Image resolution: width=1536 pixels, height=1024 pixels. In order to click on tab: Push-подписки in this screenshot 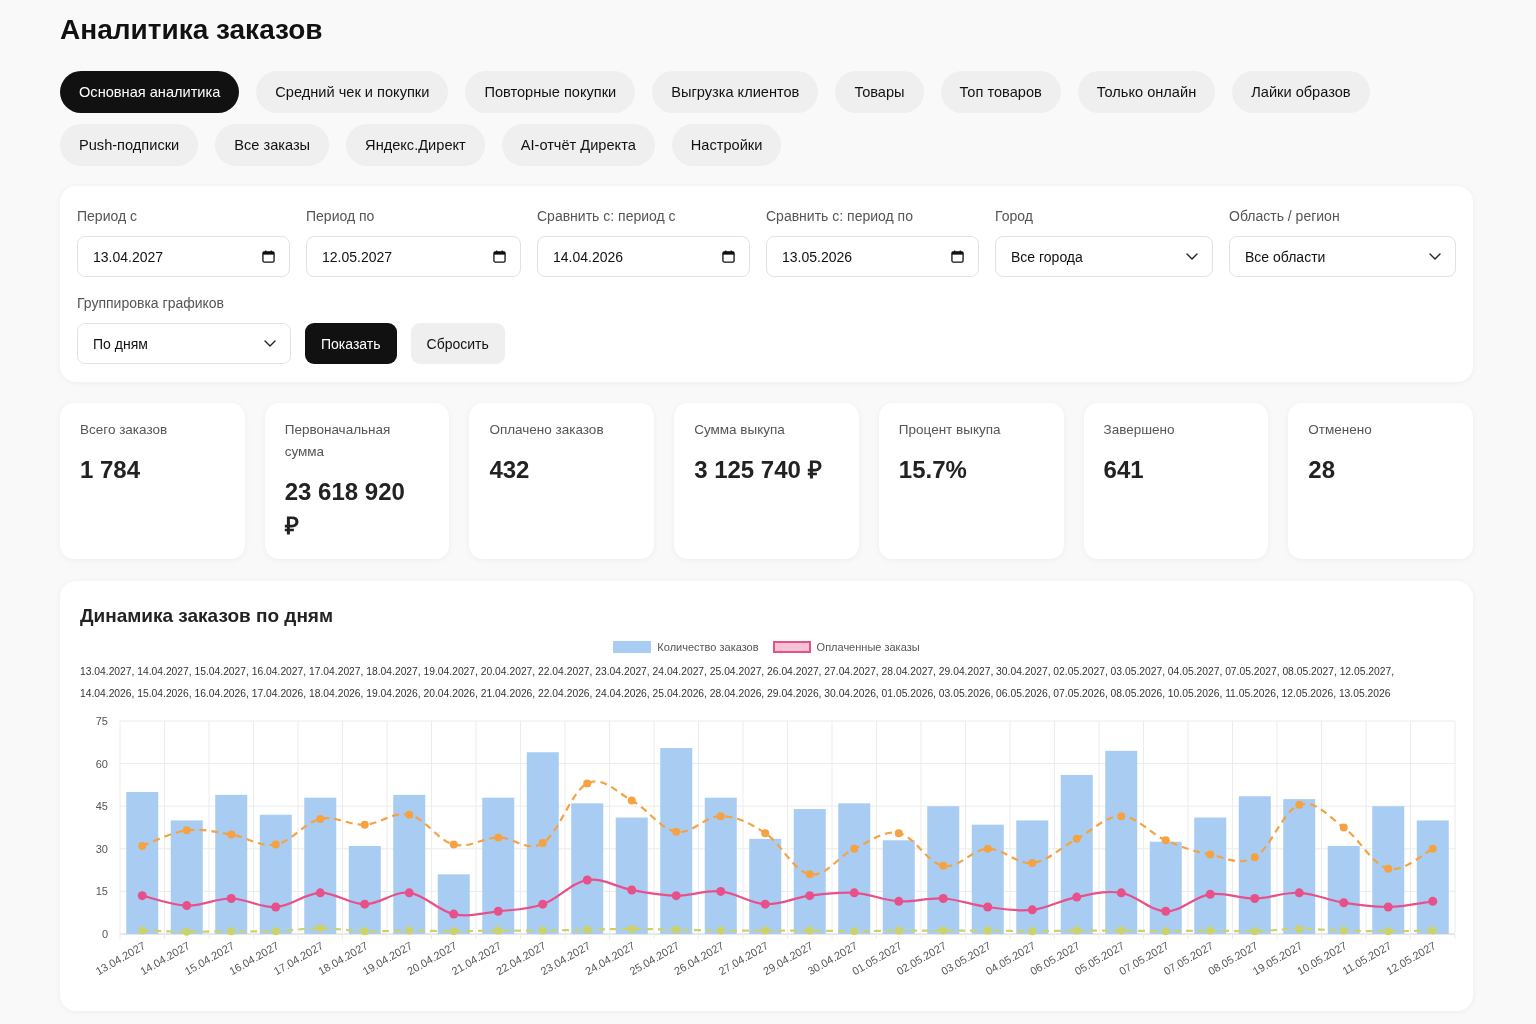, I will do `click(129, 145)`.